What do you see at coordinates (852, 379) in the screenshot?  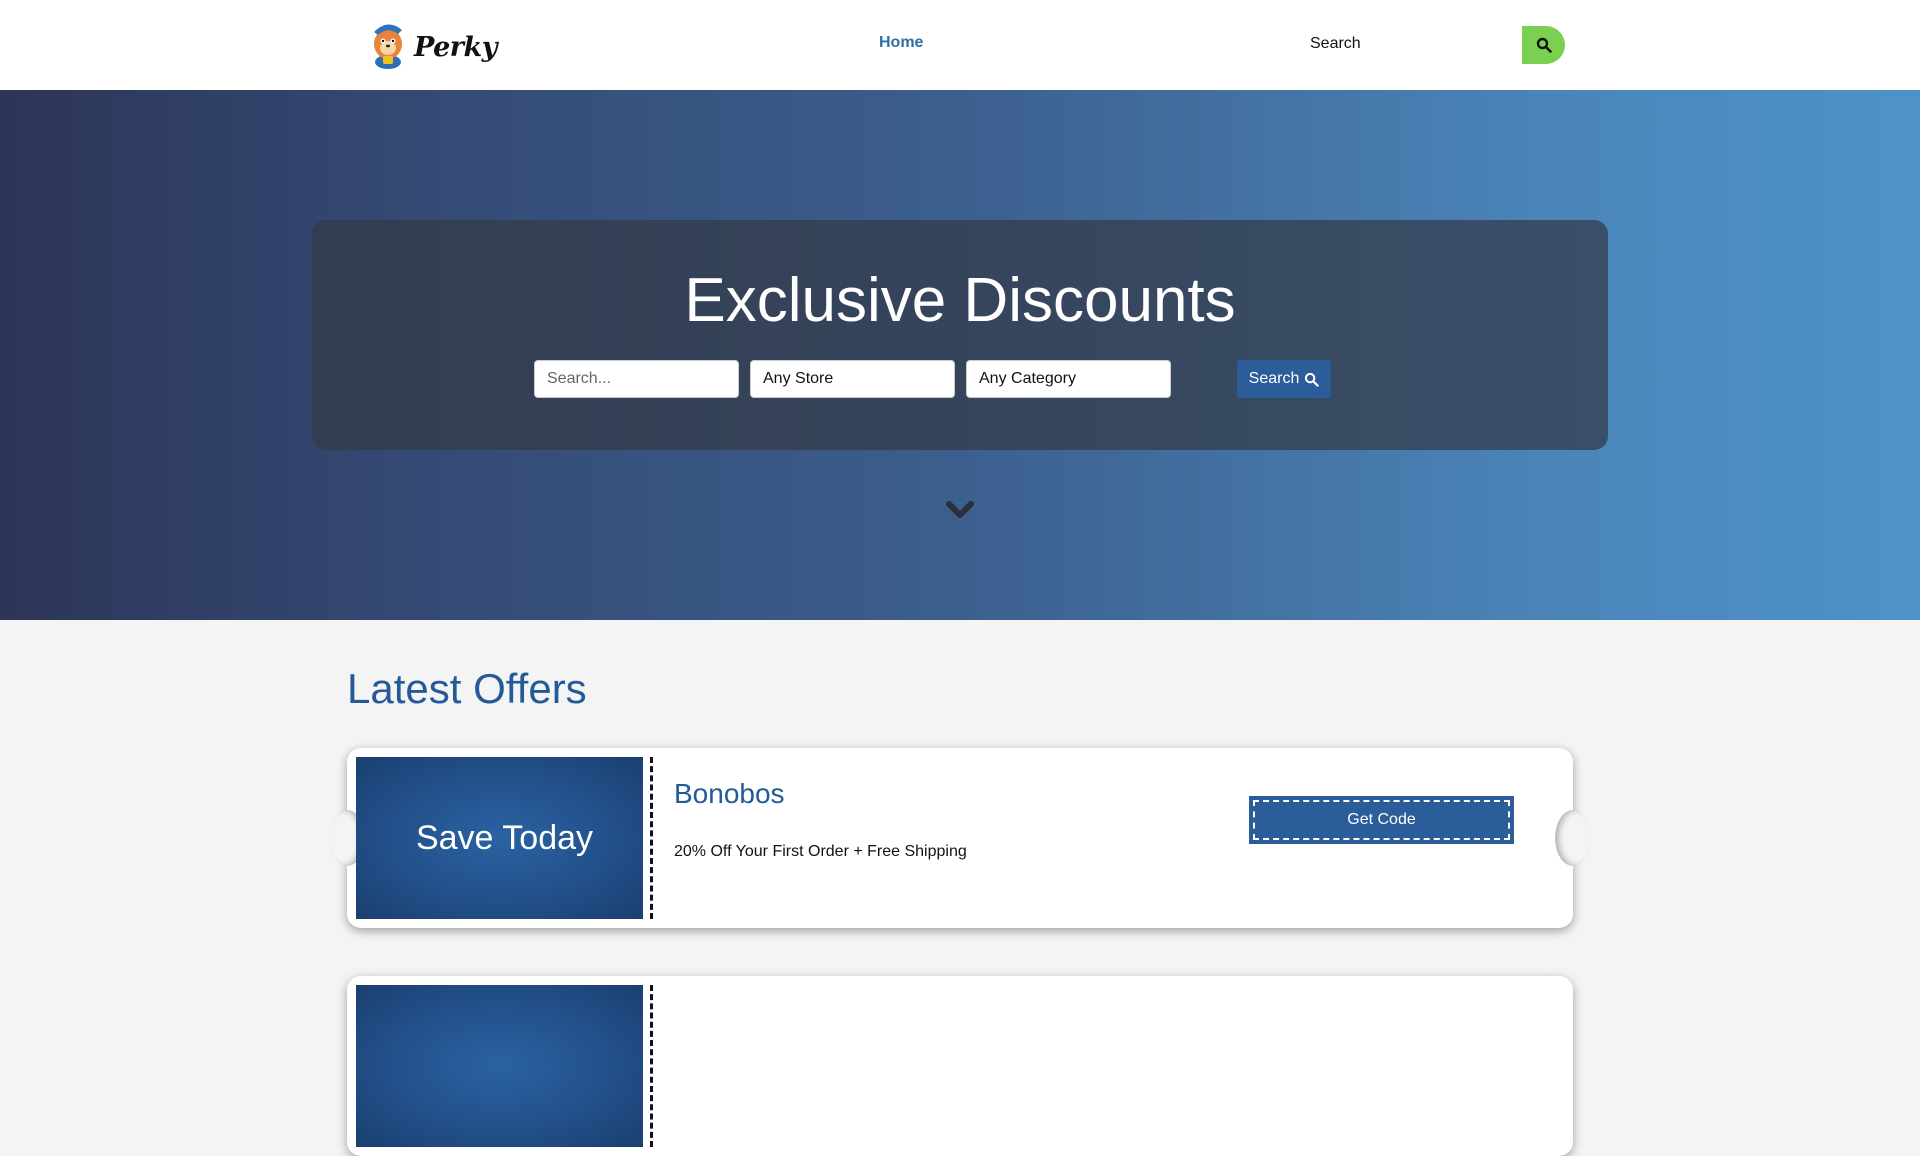 I see `store-select` at bounding box center [852, 379].